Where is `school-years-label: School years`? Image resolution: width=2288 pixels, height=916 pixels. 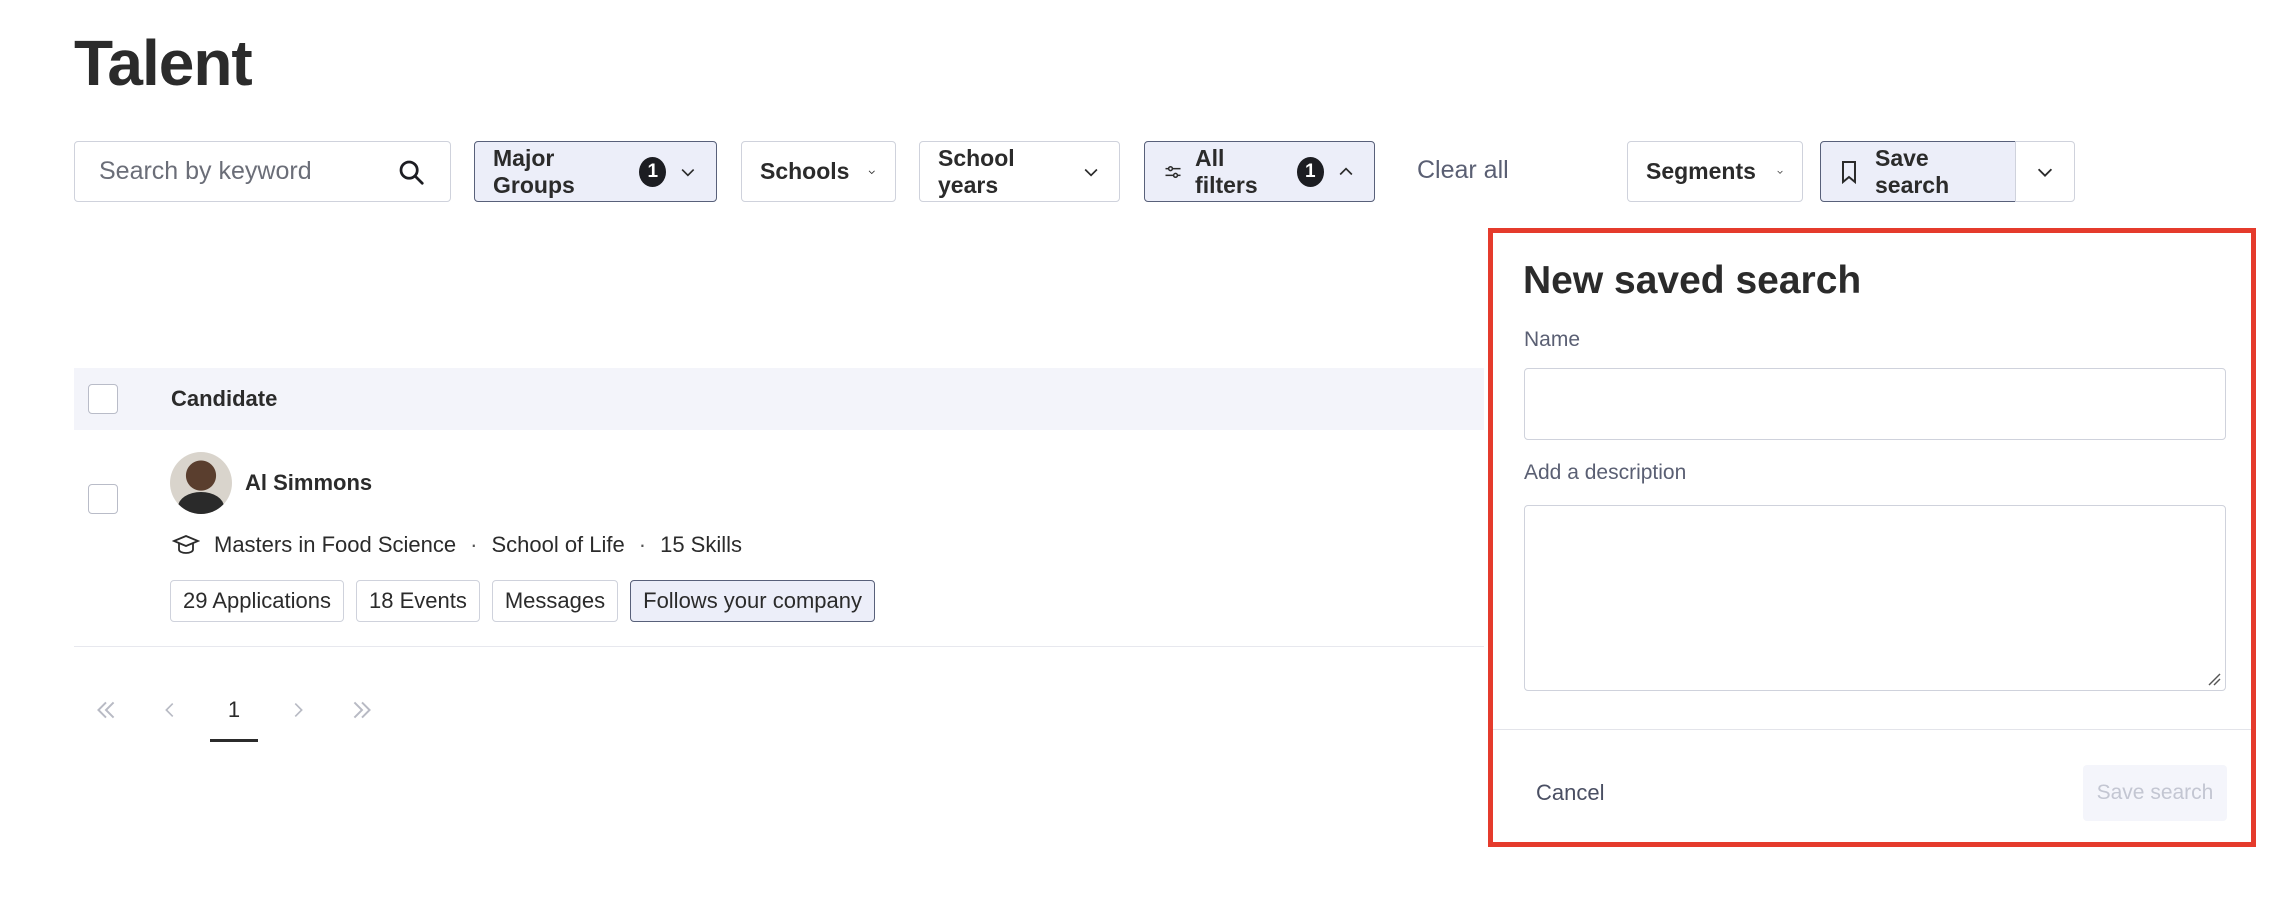
school-years-label: School years is located at coordinates (976, 171).